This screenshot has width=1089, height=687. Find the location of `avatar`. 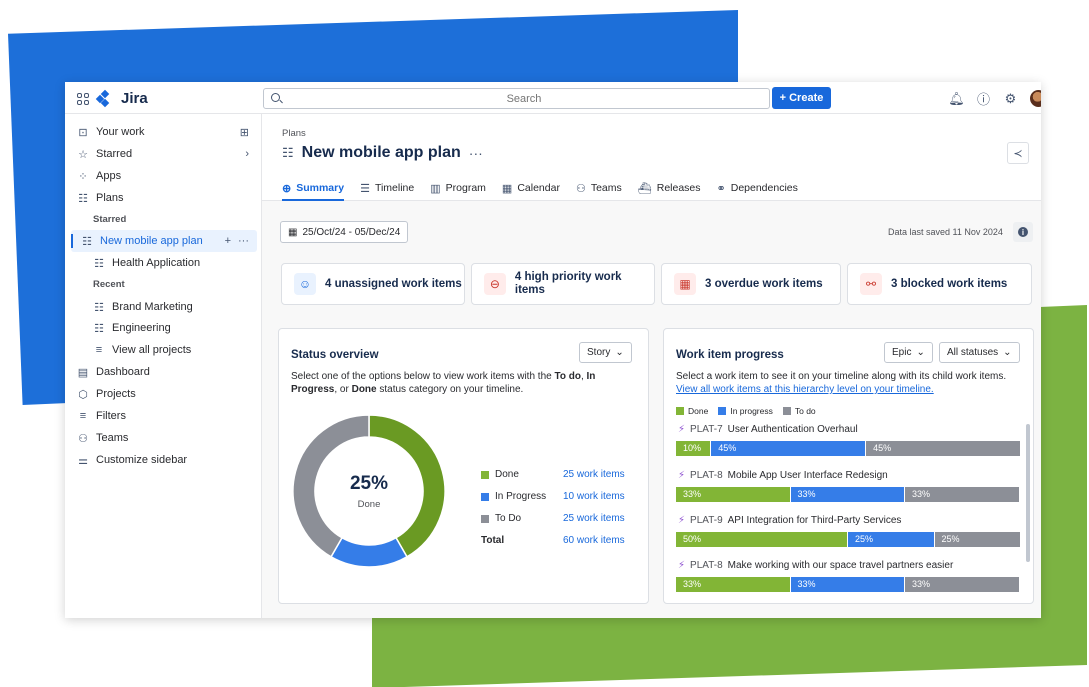

avatar is located at coordinates (1035, 98).